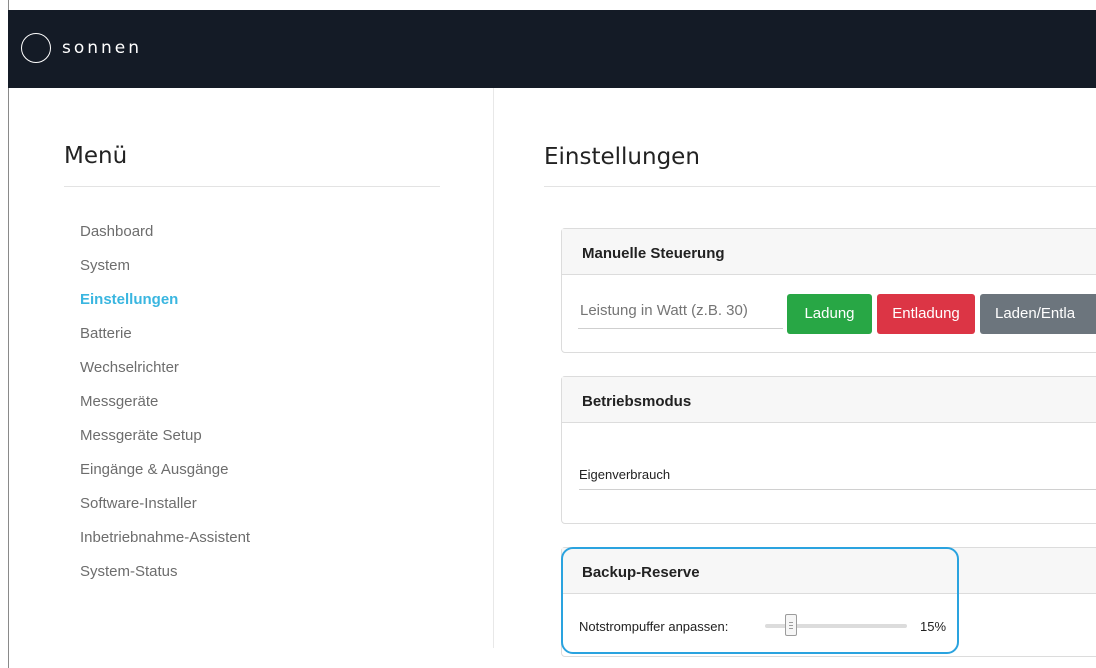 The height and width of the screenshot is (668, 1096). I want to click on sidebar-item-dashboard: Dashboard, so click(165, 239).